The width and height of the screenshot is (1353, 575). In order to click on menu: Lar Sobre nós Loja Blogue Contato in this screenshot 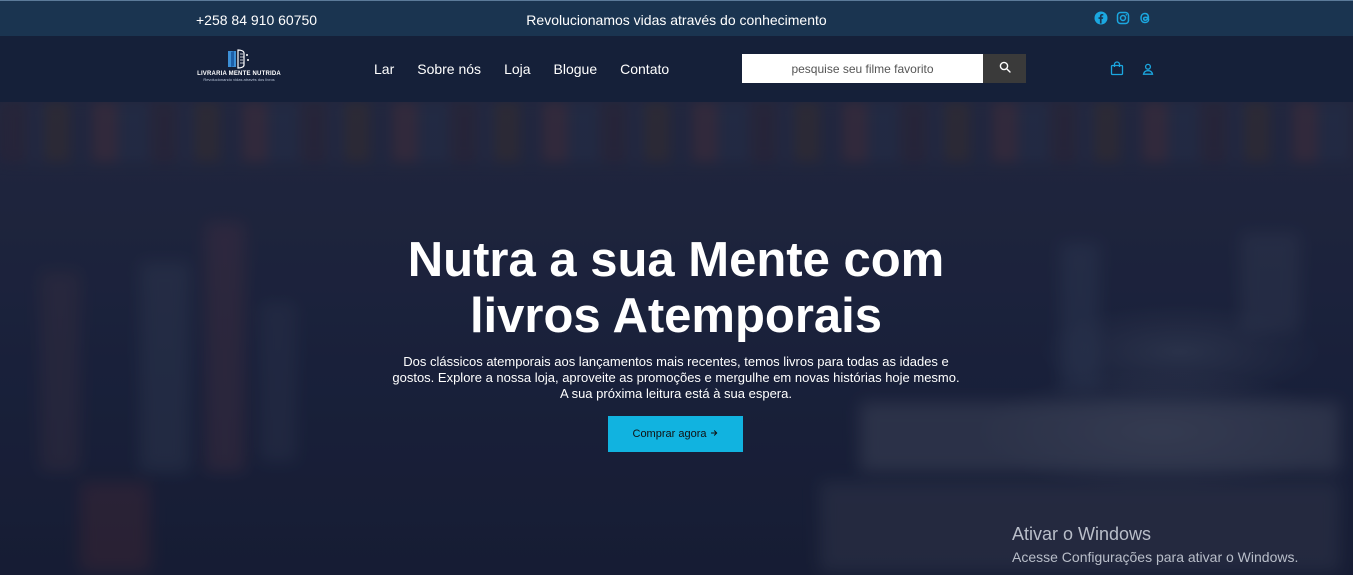, I will do `click(533, 69)`.